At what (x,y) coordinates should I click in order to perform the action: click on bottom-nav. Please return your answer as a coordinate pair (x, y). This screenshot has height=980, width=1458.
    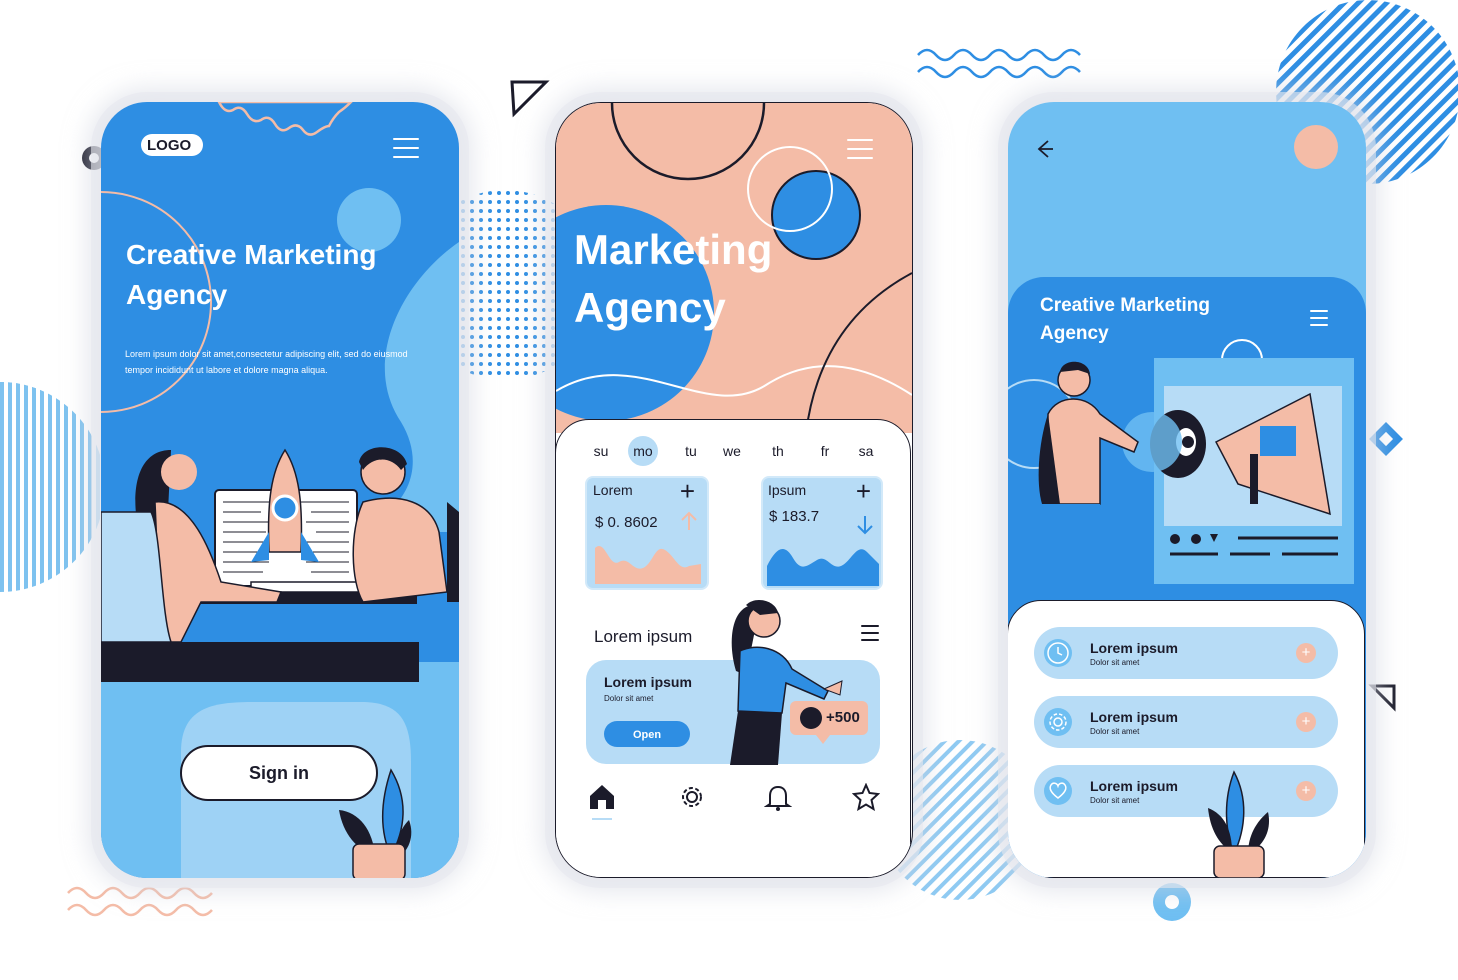
    Looking at the image, I should click on (734, 806).